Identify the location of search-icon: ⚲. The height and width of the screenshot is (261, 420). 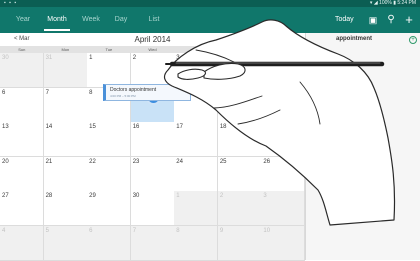
(391, 20).